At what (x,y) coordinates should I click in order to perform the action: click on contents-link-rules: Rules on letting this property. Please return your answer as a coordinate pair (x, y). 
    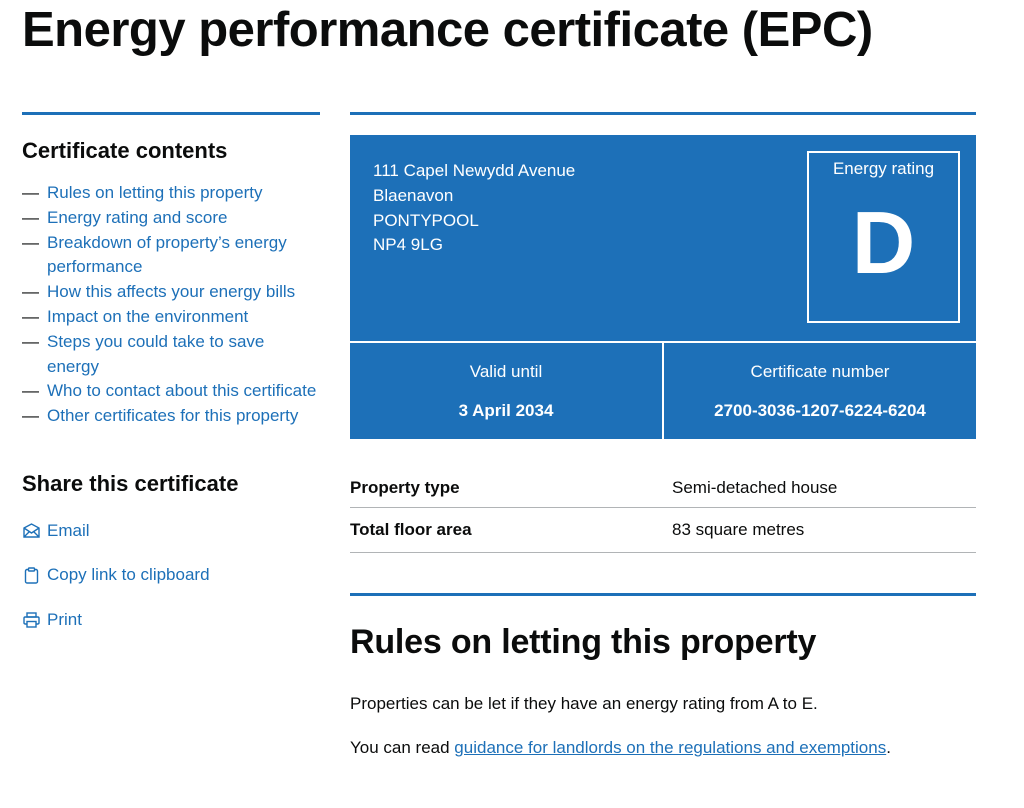
    Looking at the image, I should click on (154, 192).